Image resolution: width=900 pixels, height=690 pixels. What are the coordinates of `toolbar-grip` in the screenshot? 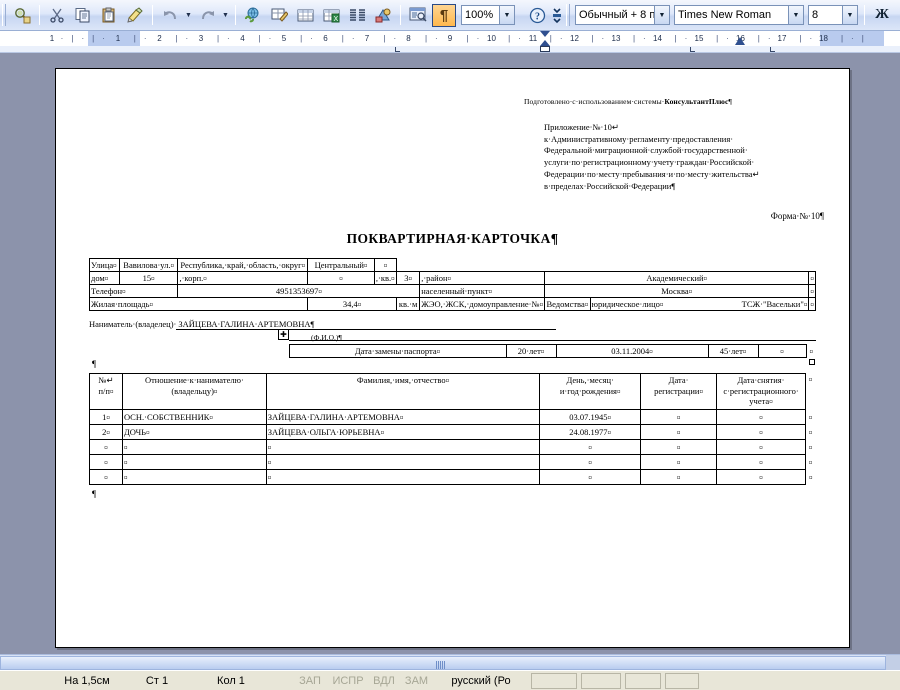 It's located at (4, 15).